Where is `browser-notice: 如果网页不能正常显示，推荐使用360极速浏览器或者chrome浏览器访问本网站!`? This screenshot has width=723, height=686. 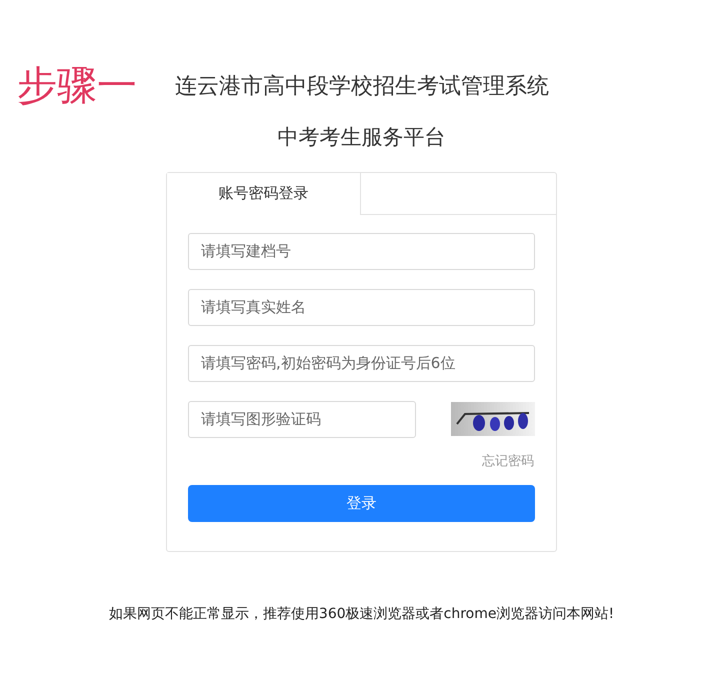 browser-notice: 如果网页不能正常显示，推荐使用360极速浏览器或者chrome浏览器访问本网站! is located at coordinates (361, 614).